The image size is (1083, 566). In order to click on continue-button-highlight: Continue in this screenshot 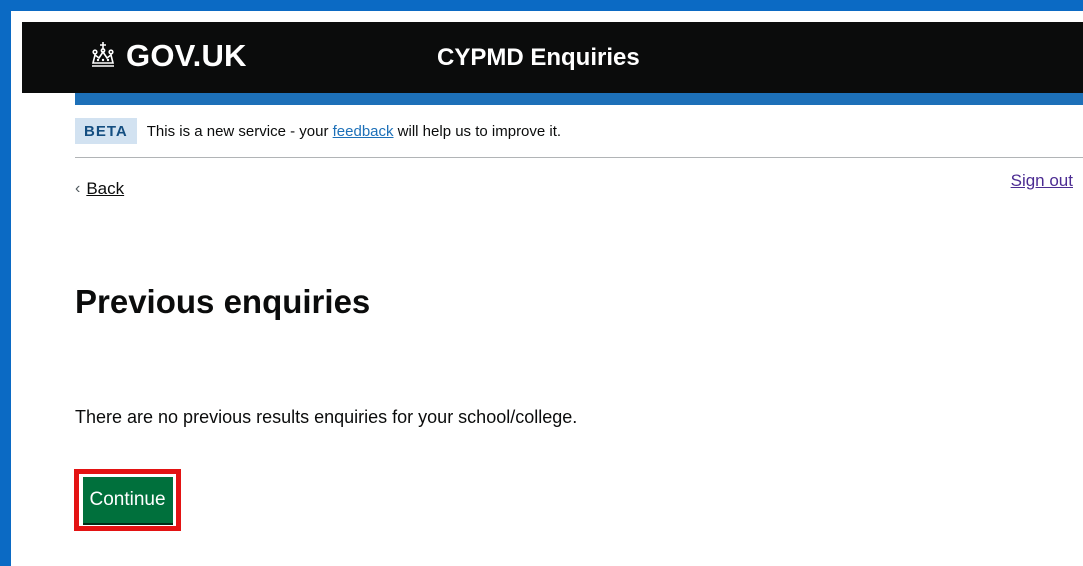, I will do `click(127, 500)`.